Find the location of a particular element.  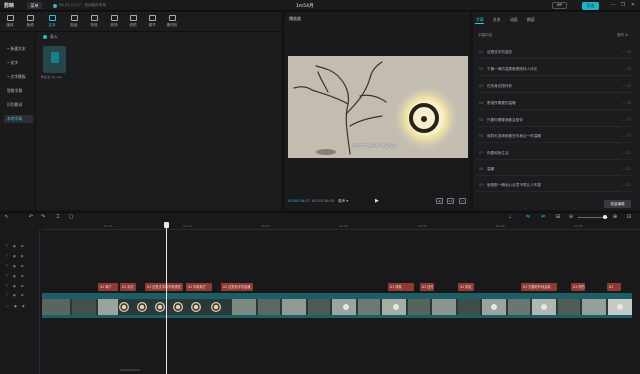

tab-effects: 特效 is located at coordinates (94, 22).